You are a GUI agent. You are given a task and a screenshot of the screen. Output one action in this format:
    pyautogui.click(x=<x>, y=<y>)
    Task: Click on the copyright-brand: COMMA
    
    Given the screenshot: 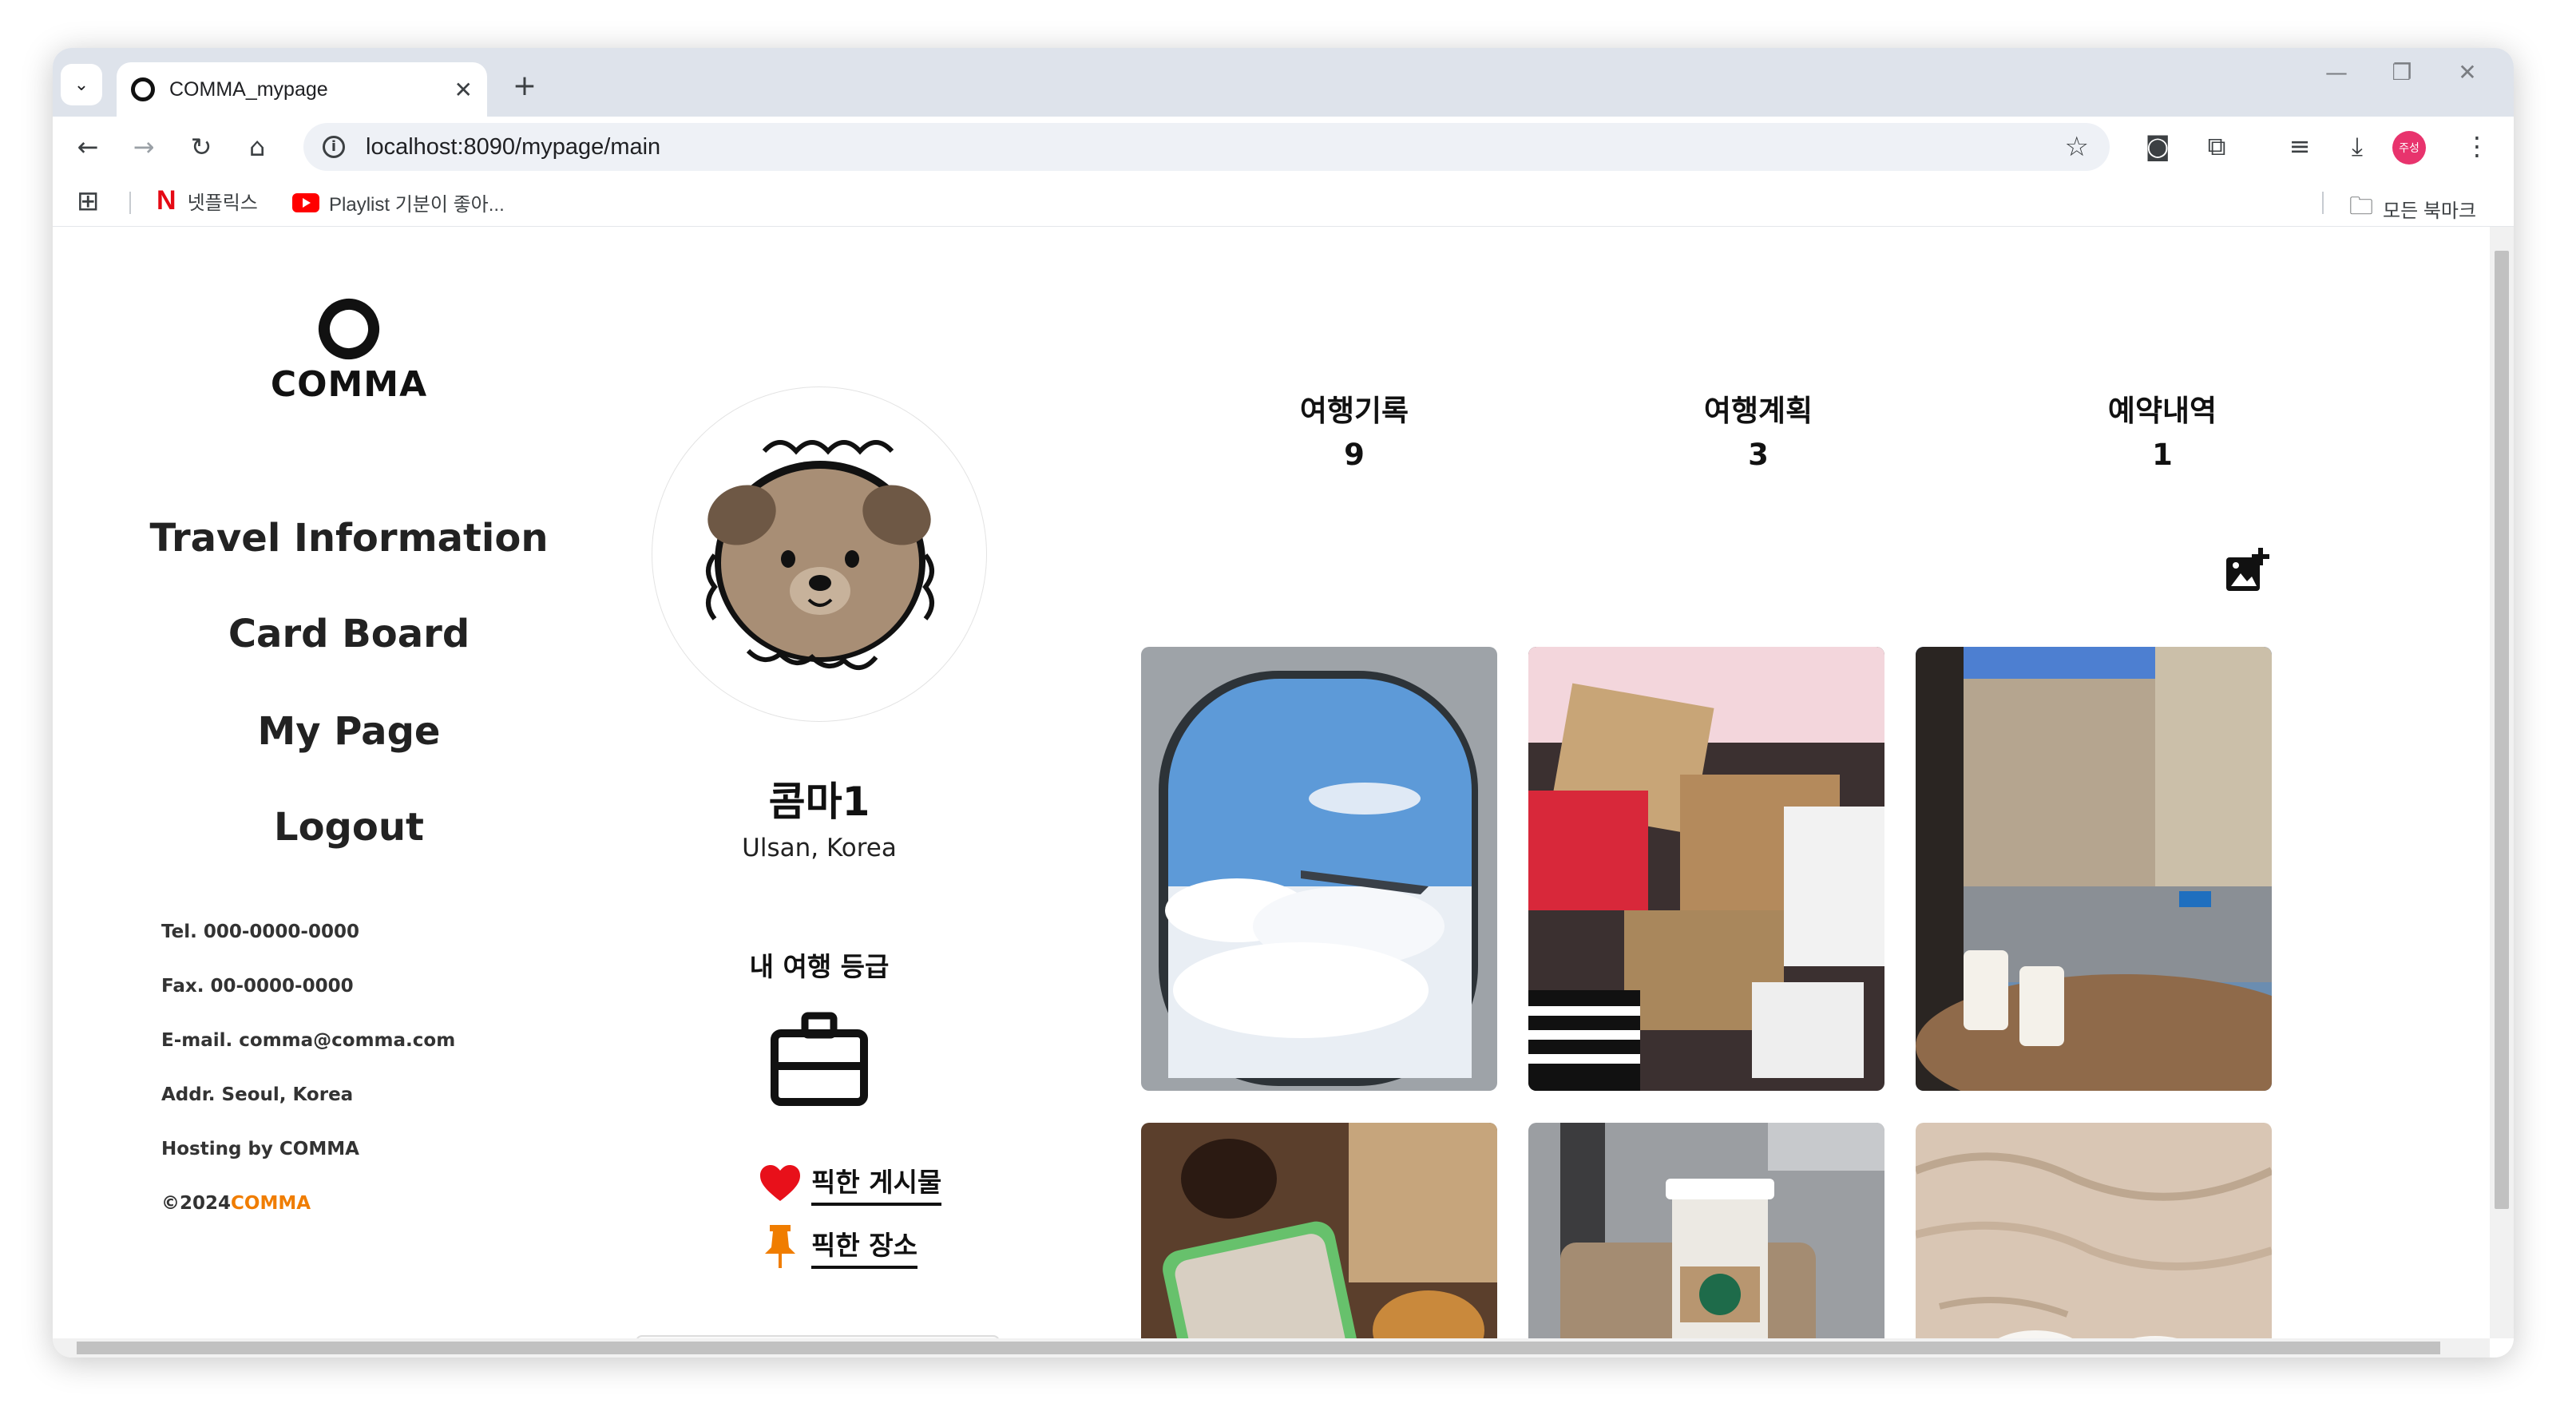 What is the action you would take?
    pyautogui.click(x=271, y=1203)
    